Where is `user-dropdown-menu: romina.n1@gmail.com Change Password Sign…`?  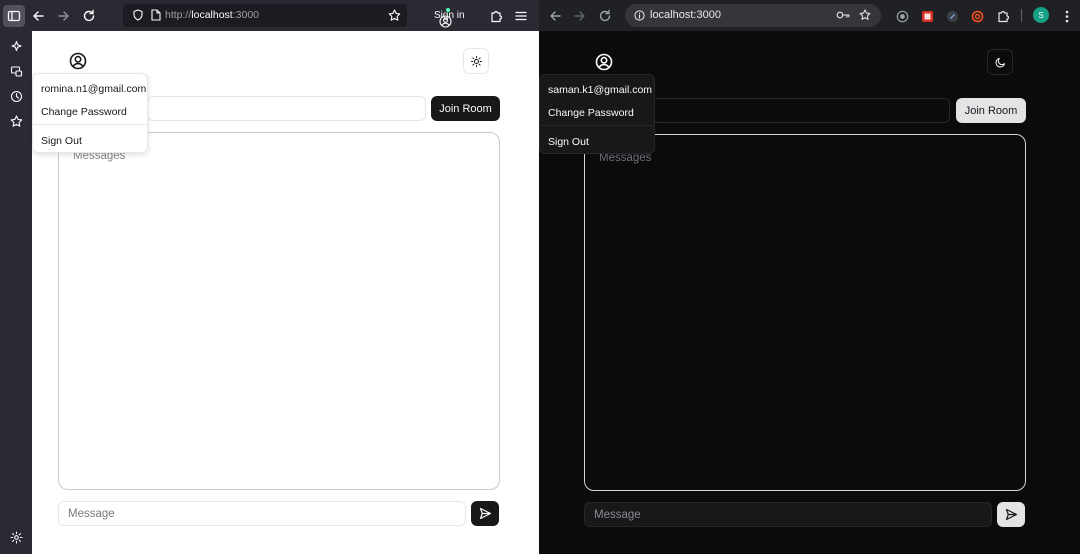
user-dropdown-menu: romina.n1@gmail.com Change Password Sign… is located at coordinates (90, 113).